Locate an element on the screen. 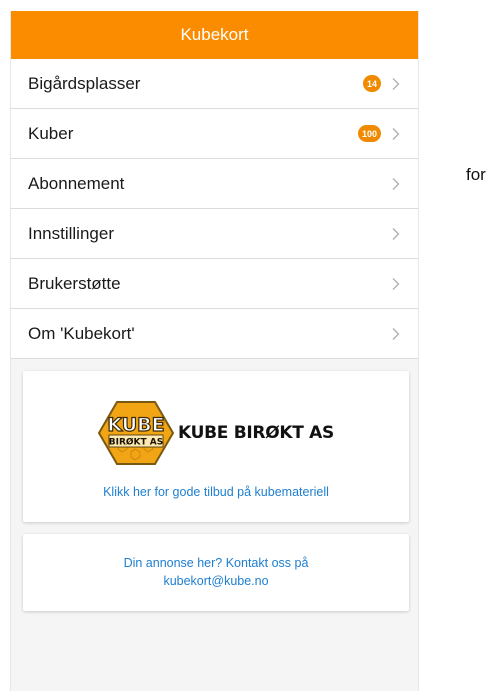 The image size is (489, 691). side-text: for is located at coordinates (476, 174).